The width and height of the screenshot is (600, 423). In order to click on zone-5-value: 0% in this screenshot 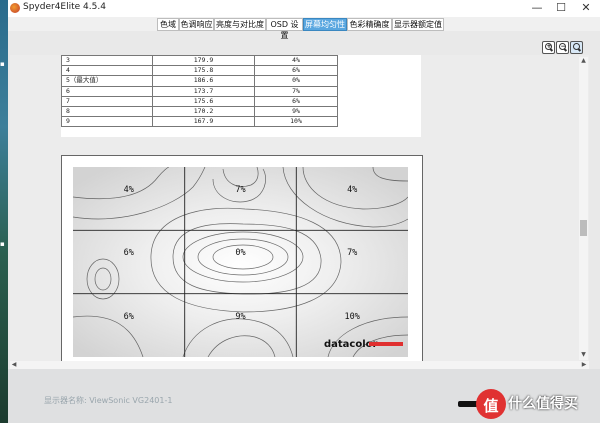, I will do `click(240, 253)`.